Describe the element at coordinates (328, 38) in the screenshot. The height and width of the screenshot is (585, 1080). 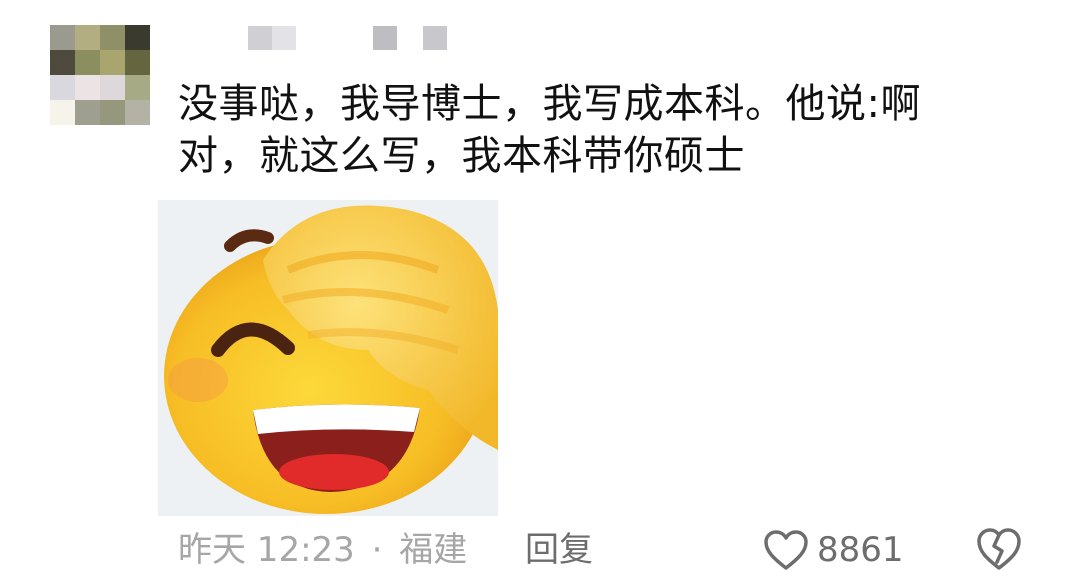
I see `username-blurred` at that location.